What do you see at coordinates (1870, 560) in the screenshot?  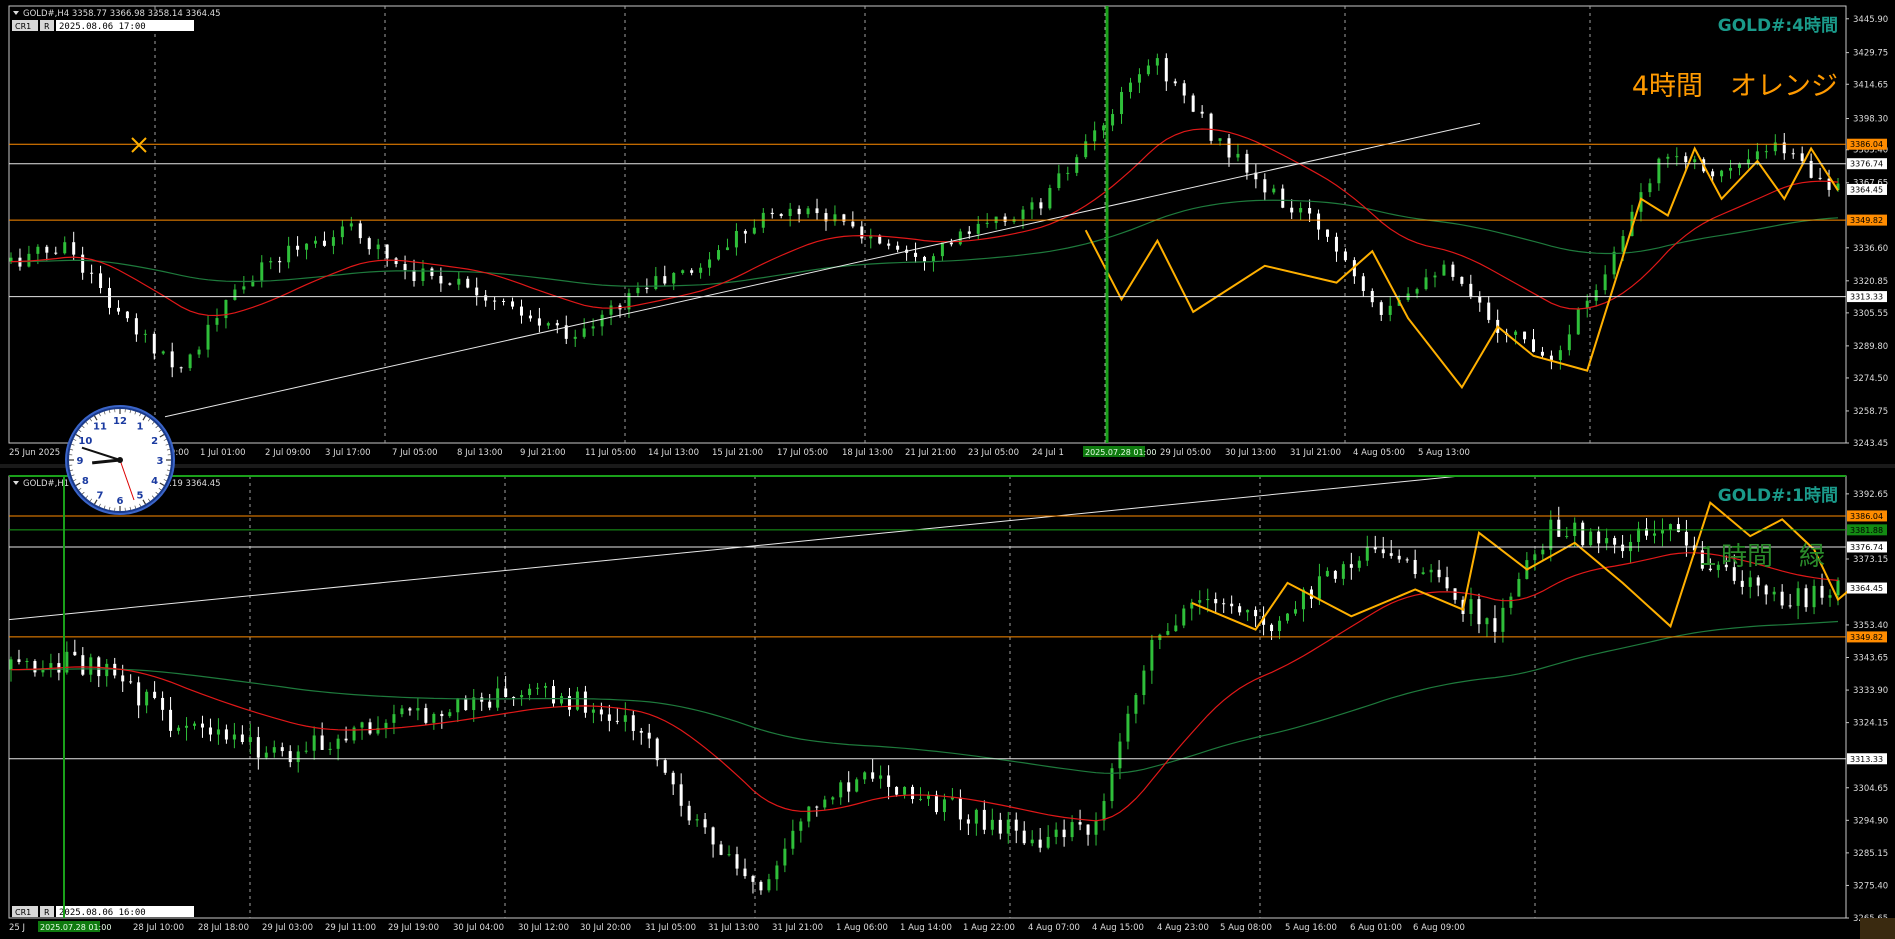 I see `y-tick-label: 3373.15` at bounding box center [1870, 560].